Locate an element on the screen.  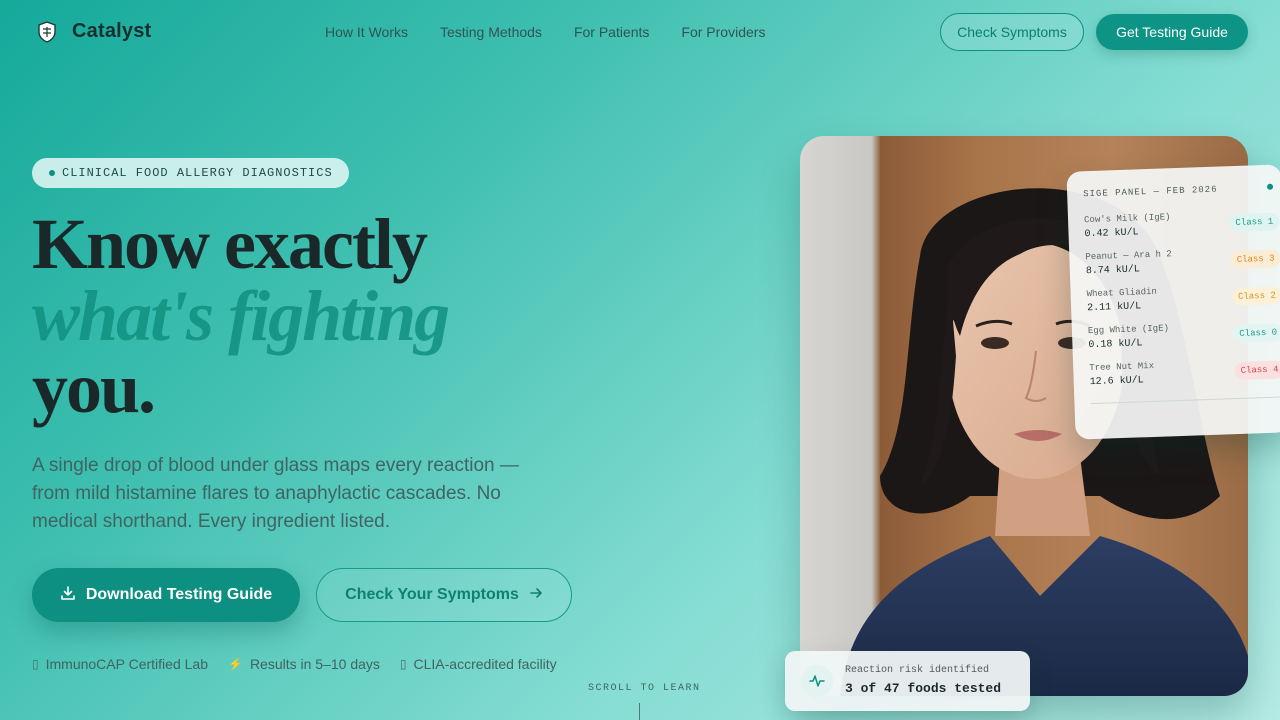
allergen-value: 8.74 kU/L is located at coordinates (1113, 271).